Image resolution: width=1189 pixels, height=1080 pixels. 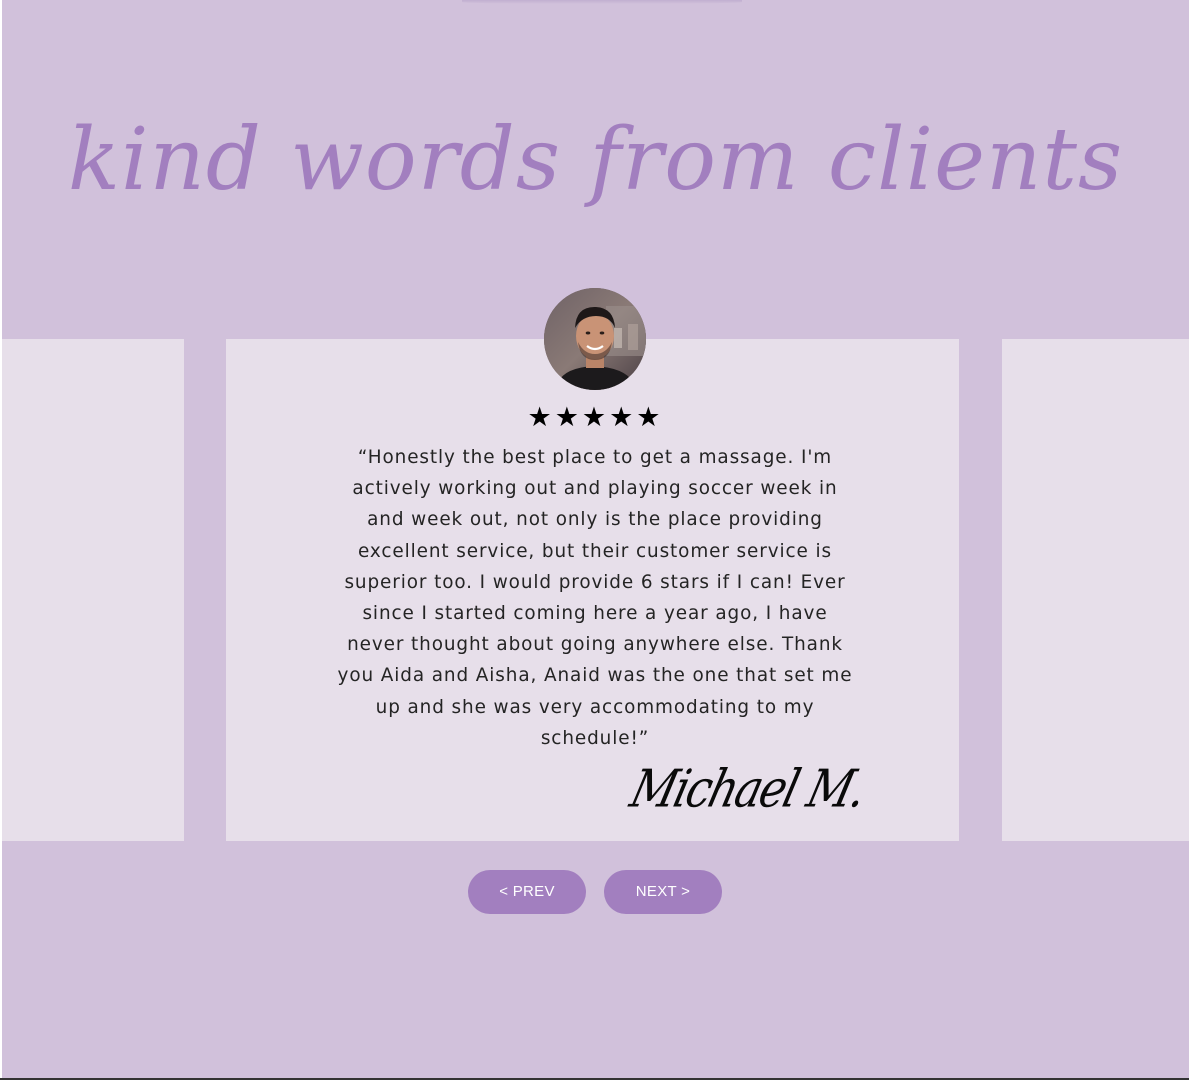 I want to click on next-button: NEXT >, so click(x=663, y=892).